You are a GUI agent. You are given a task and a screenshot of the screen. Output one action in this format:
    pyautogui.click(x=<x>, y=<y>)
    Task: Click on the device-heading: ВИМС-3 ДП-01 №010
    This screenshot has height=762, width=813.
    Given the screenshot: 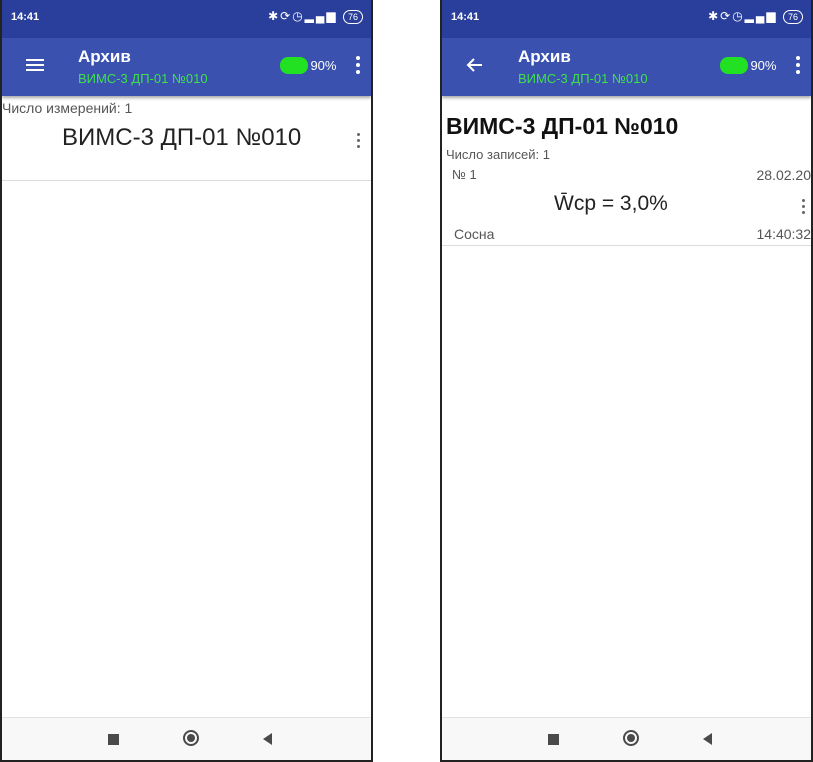 What is the action you would take?
    pyautogui.click(x=562, y=126)
    